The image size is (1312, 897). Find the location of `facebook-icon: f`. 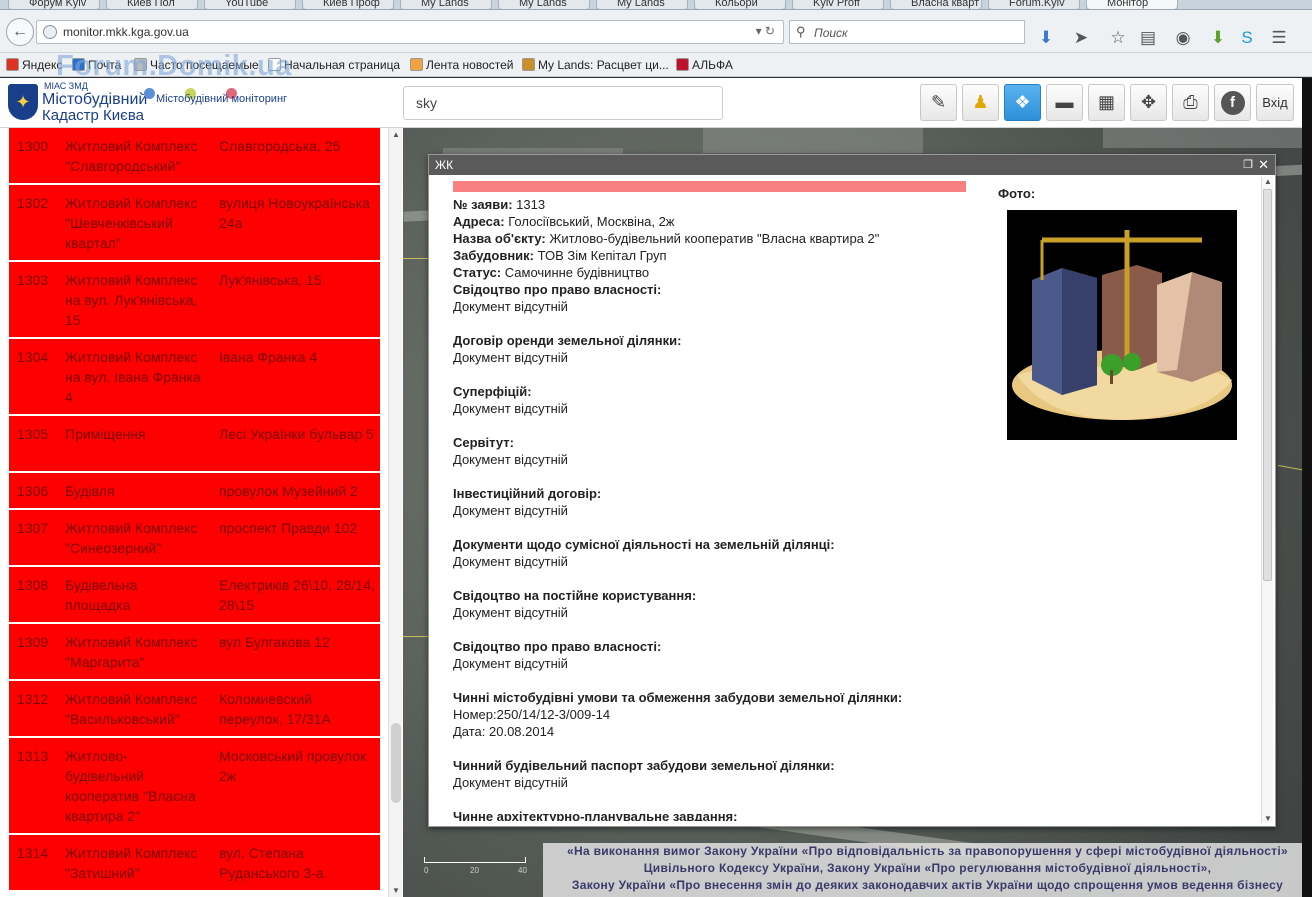

facebook-icon: f is located at coordinates (1232, 102).